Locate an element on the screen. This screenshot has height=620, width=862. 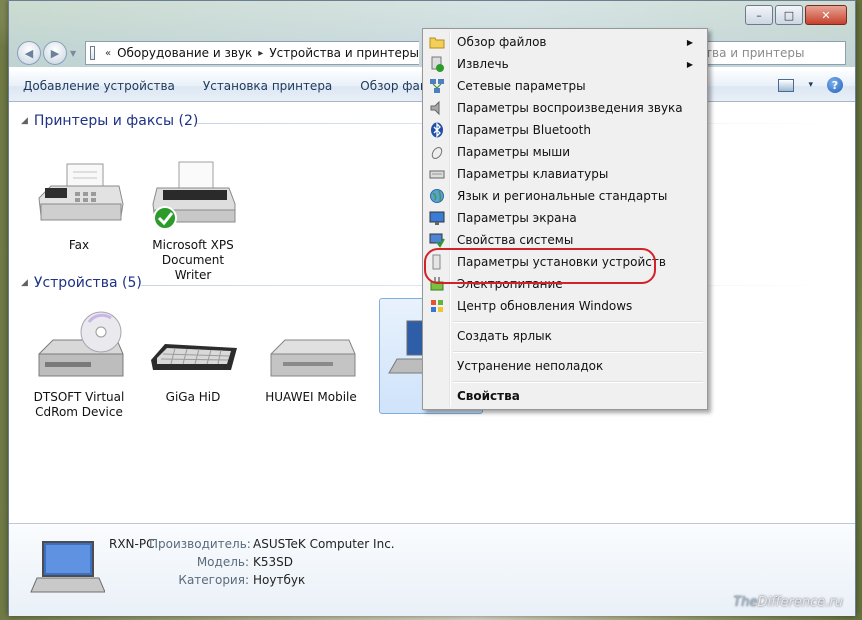
view-options-dropdown: ▾ is located at coordinates (810, 85).